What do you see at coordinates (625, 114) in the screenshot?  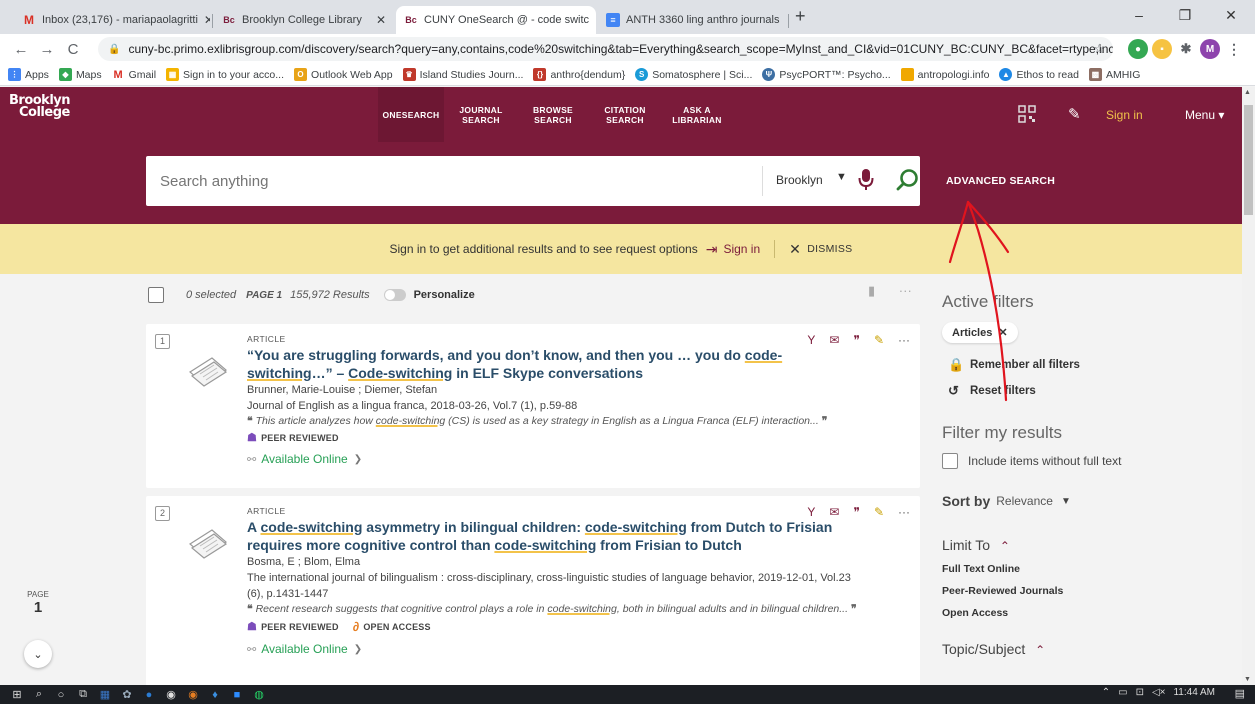 I see `nav-citation-search: CITATION SEARCH` at bounding box center [625, 114].